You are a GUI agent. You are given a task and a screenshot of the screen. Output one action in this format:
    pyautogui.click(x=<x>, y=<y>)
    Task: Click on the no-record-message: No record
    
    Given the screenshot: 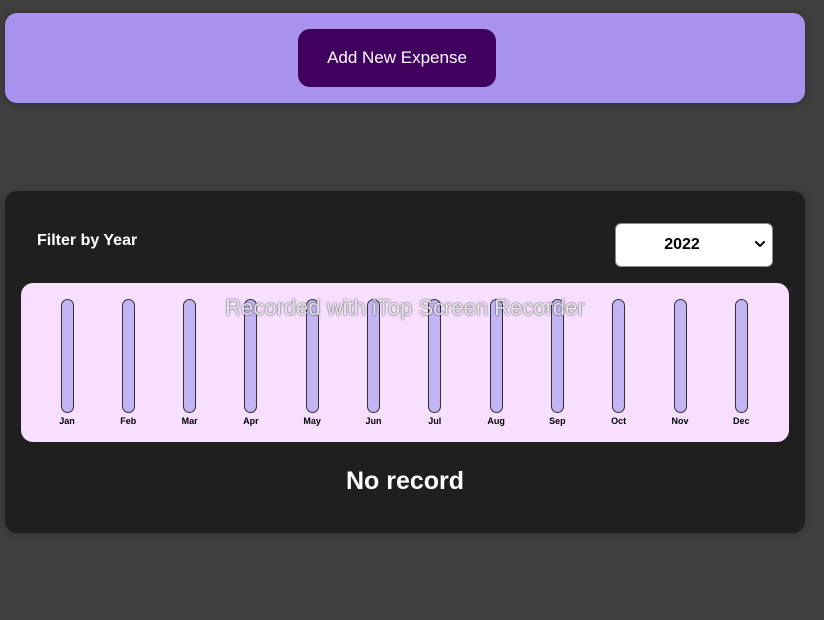 What is the action you would take?
    pyautogui.click(x=405, y=481)
    